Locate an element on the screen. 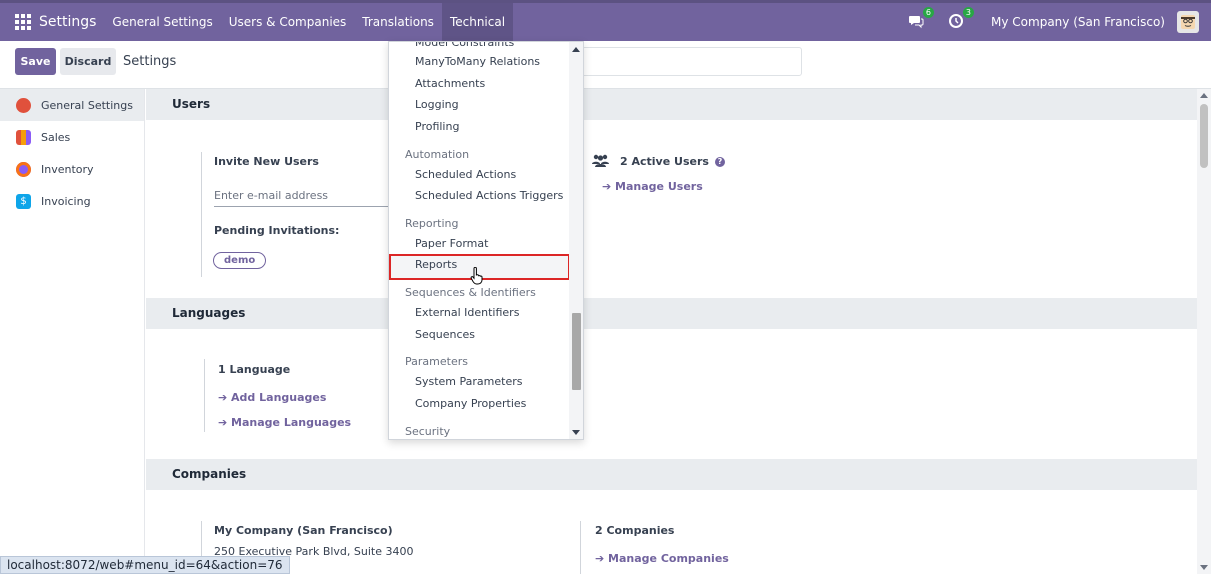 The height and width of the screenshot is (574, 1211). dropdown-item-profiling: Profiling is located at coordinates (437, 126).